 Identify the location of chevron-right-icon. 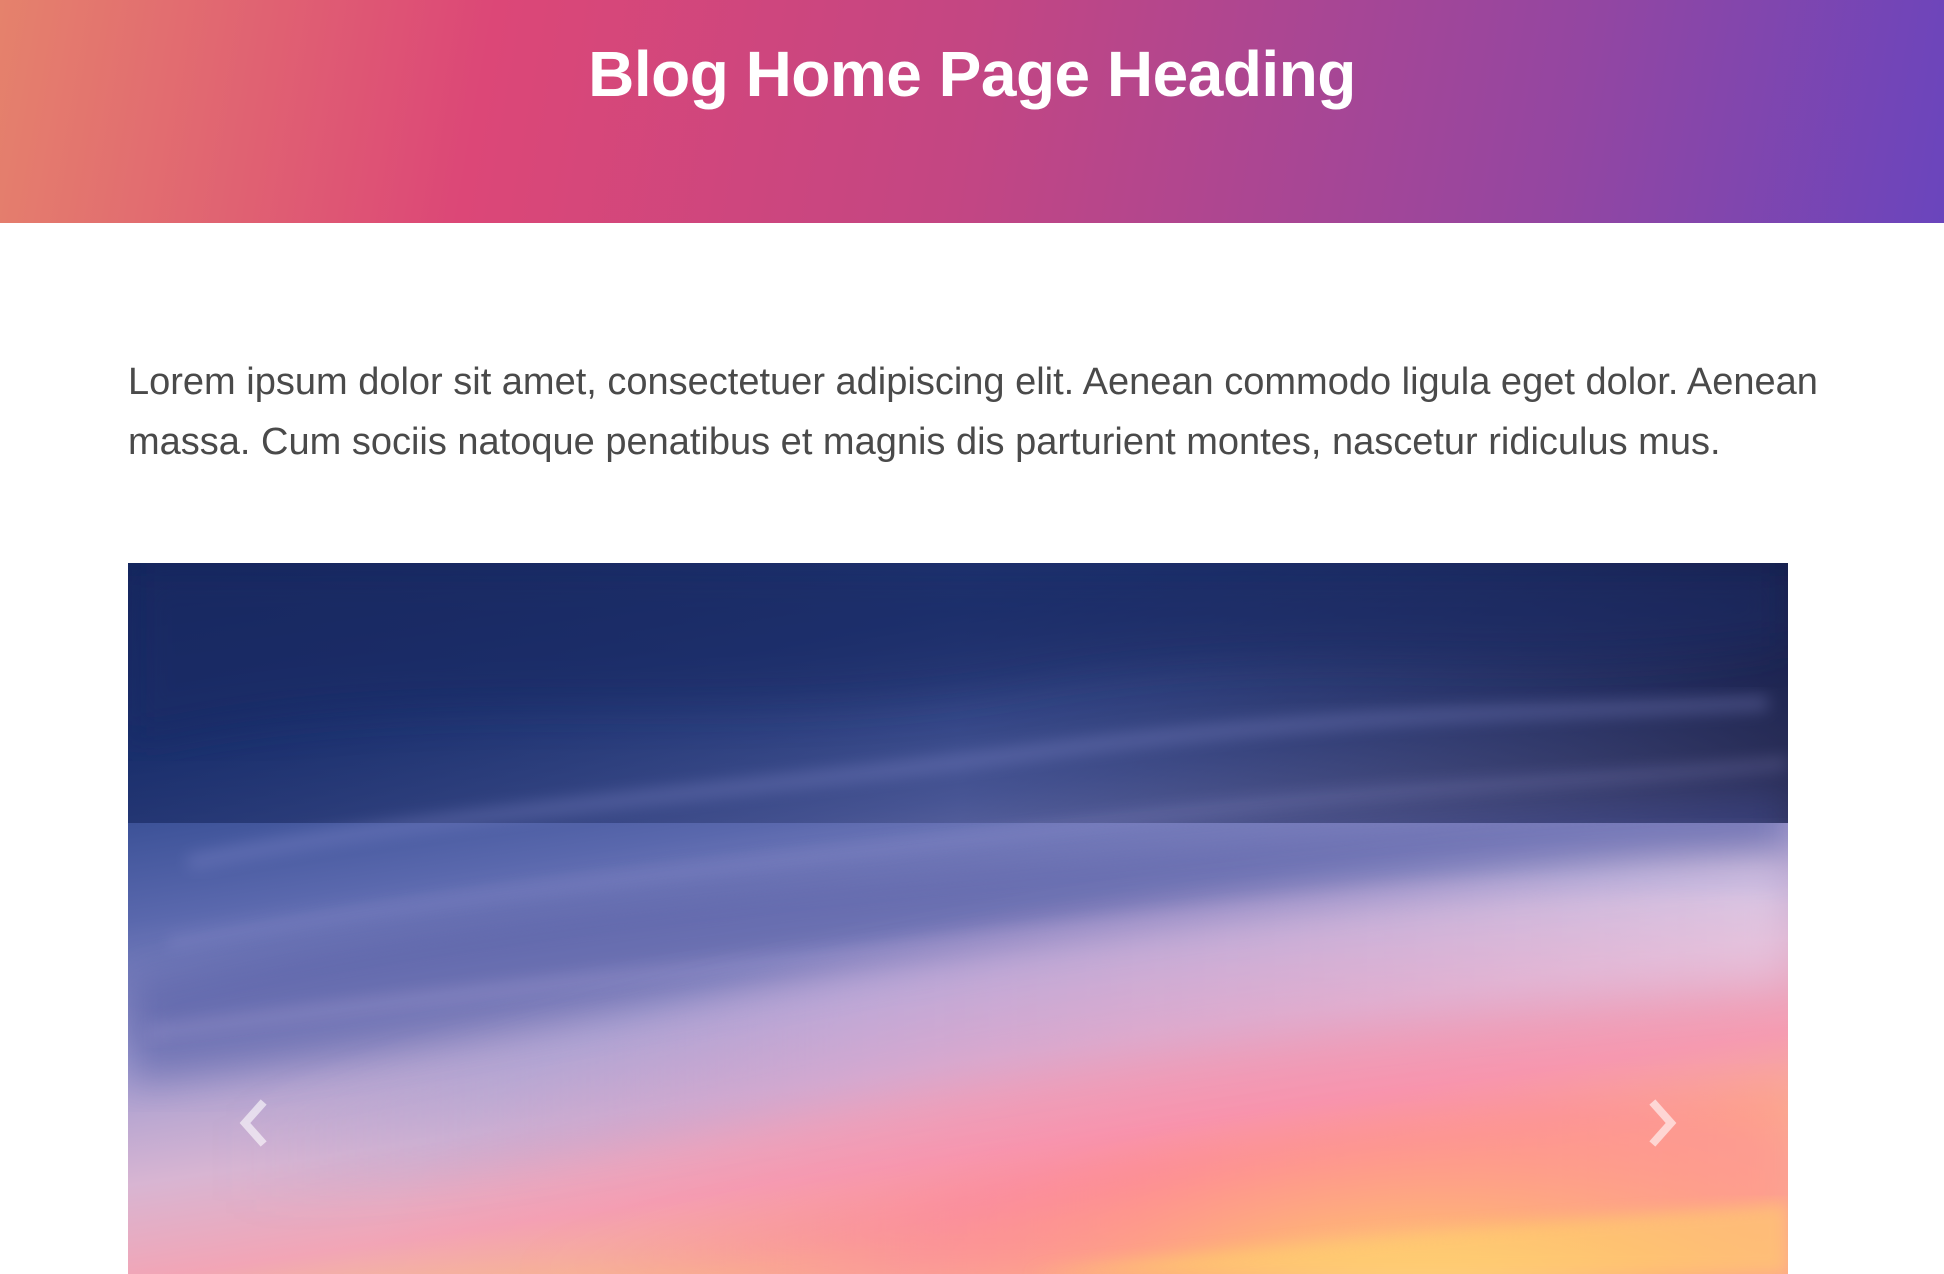
(1663, 1123).